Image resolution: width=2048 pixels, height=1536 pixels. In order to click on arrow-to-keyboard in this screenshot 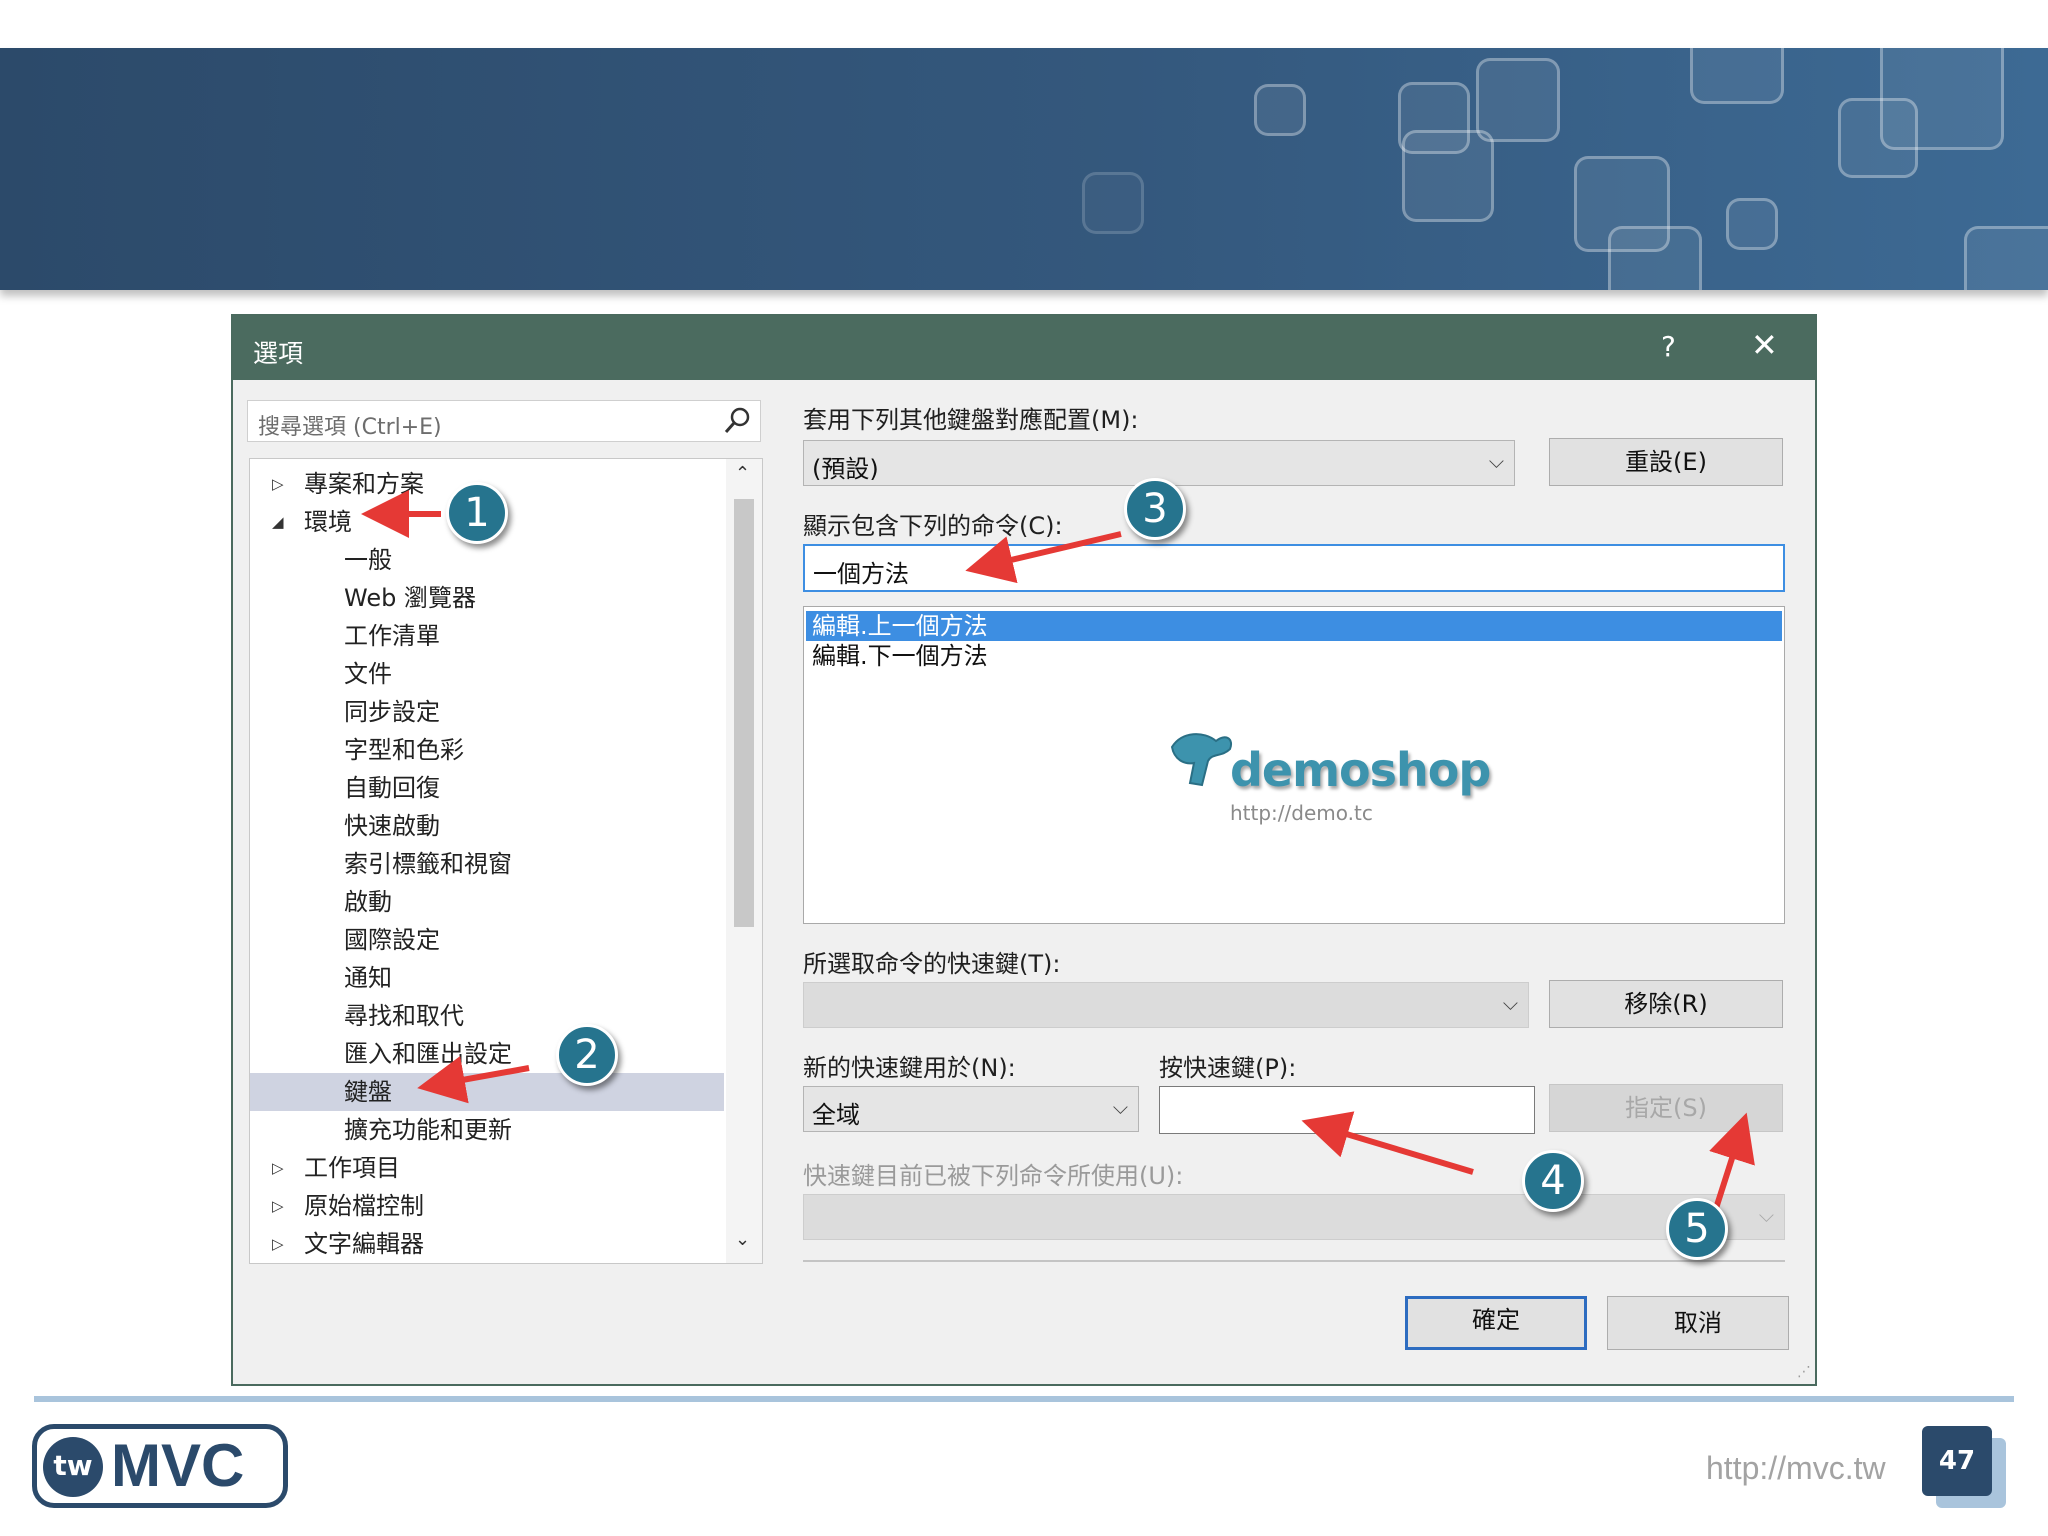, I will do `click(473, 1080)`.